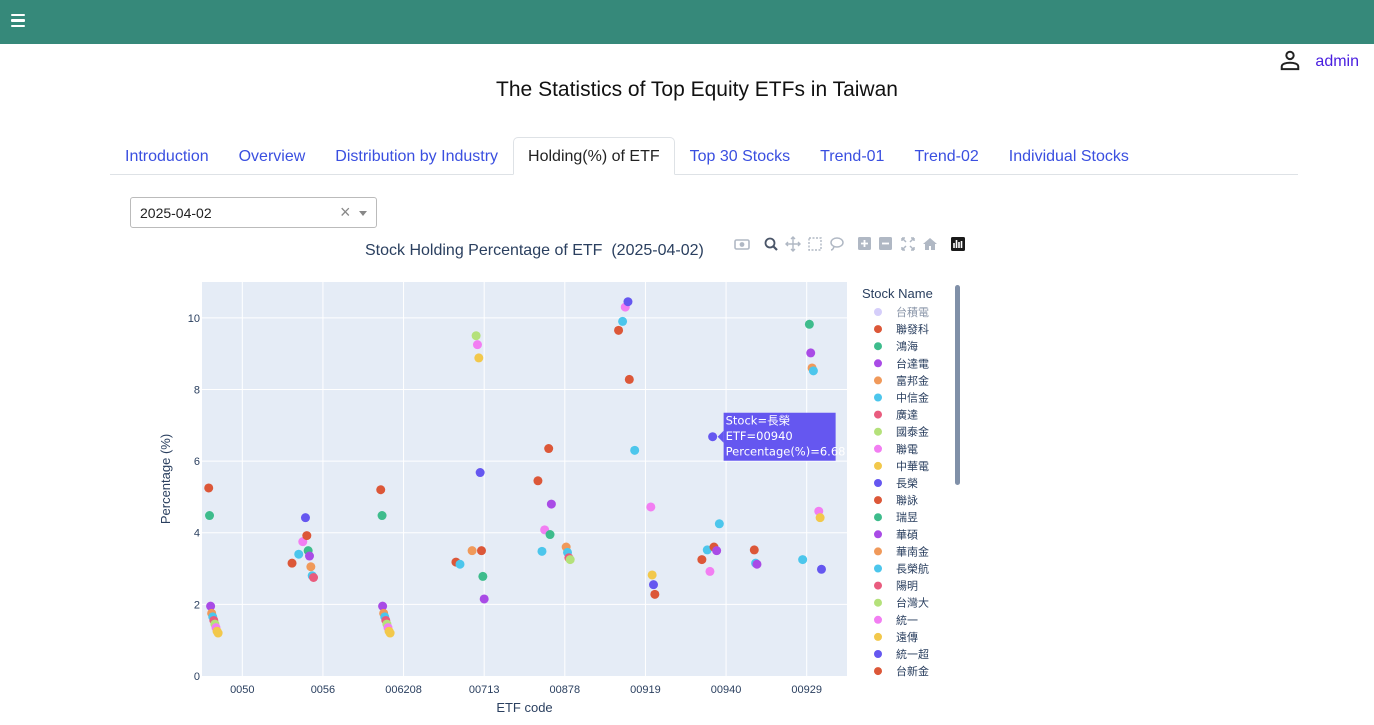  What do you see at coordinates (793, 244) in the screenshot?
I see `pan-icon` at bounding box center [793, 244].